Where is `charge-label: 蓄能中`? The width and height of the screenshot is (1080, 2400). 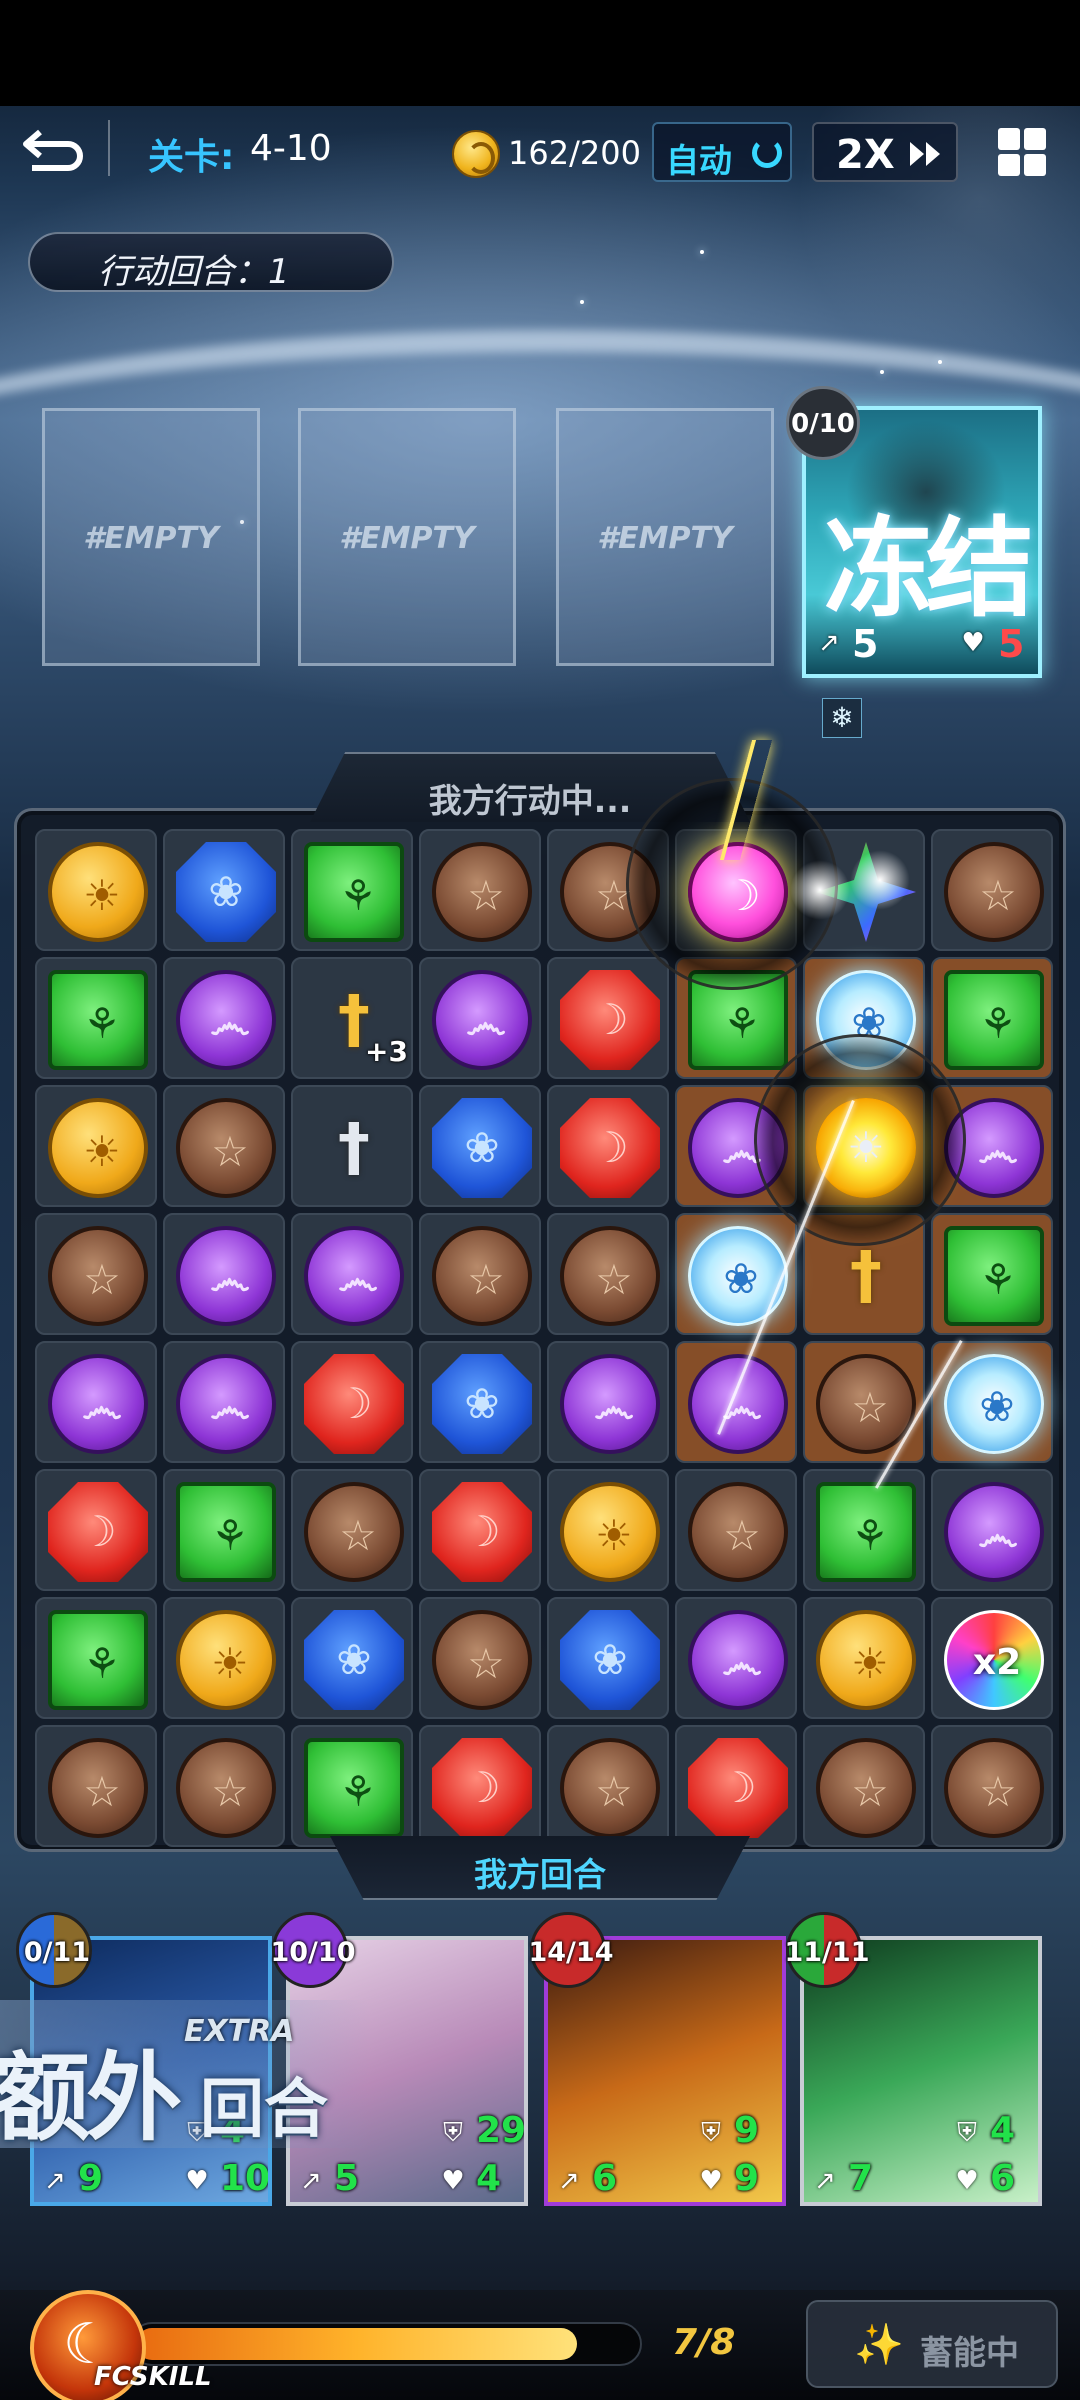
charge-label: 蓄能中 is located at coordinates (969, 2352).